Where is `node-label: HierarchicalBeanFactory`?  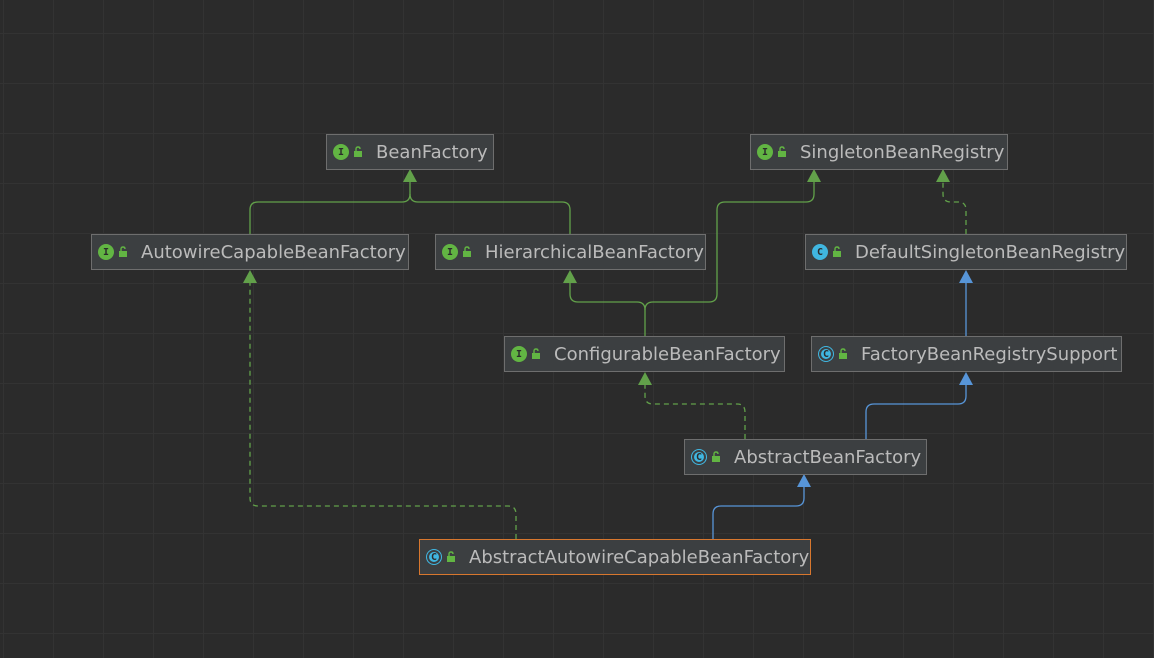 node-label: HierarchicalBeanFactory is located at coordinates (594, 252).